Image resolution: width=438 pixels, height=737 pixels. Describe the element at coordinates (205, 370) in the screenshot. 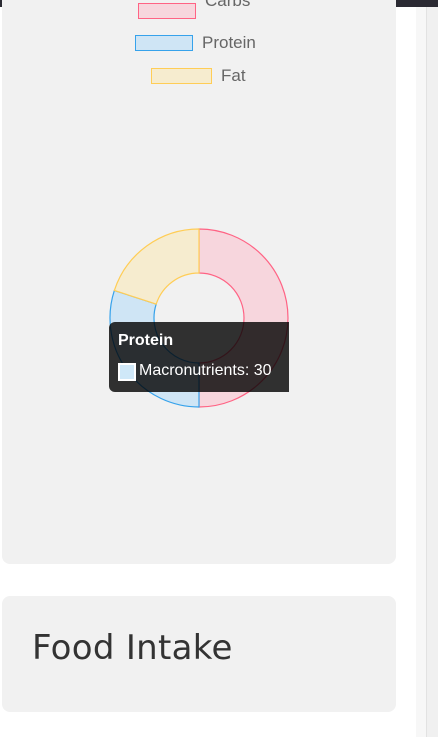

I see `tooltip-body: Macronutrients: 30` at that location.